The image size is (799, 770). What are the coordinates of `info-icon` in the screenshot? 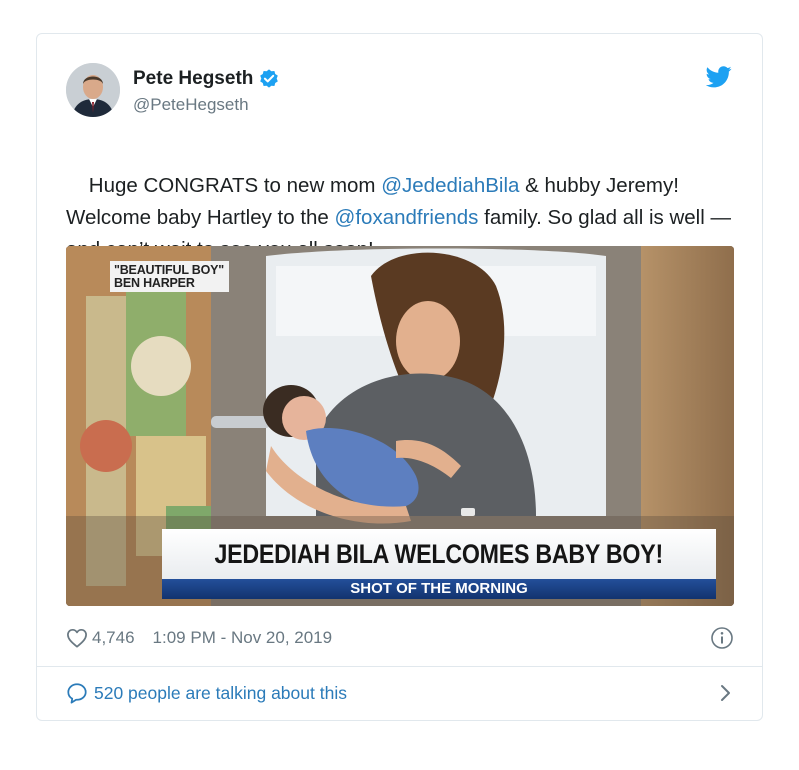 It's located at (722, 638).